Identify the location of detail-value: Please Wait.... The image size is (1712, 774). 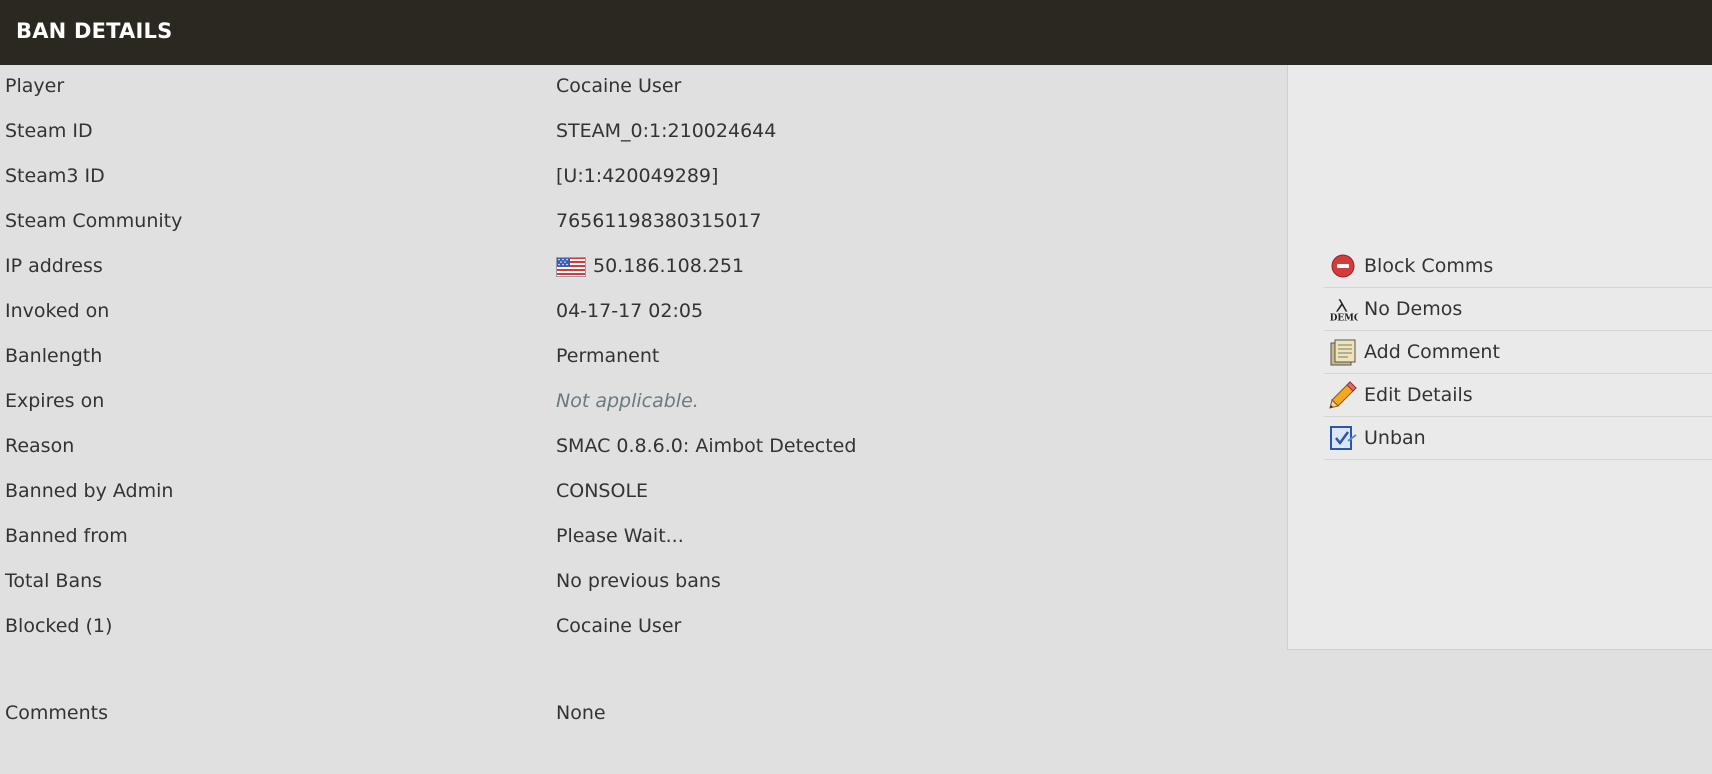
(620, 536).